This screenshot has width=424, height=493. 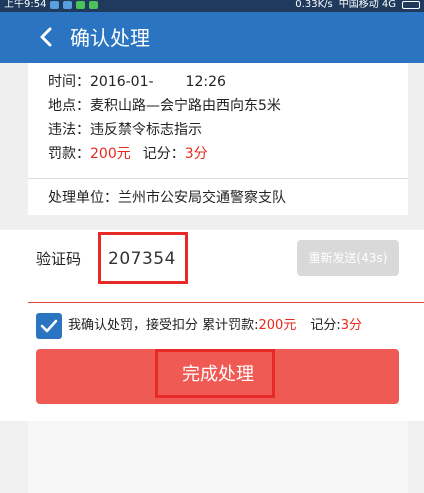 I want to click on finish-processing-button: 完成处理, so click(x=217, y=376).